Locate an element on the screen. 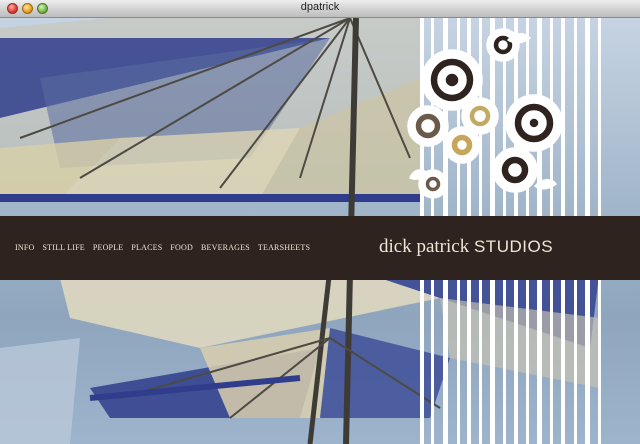  brand-name: dick patrick is located at coordinates (424, 246).